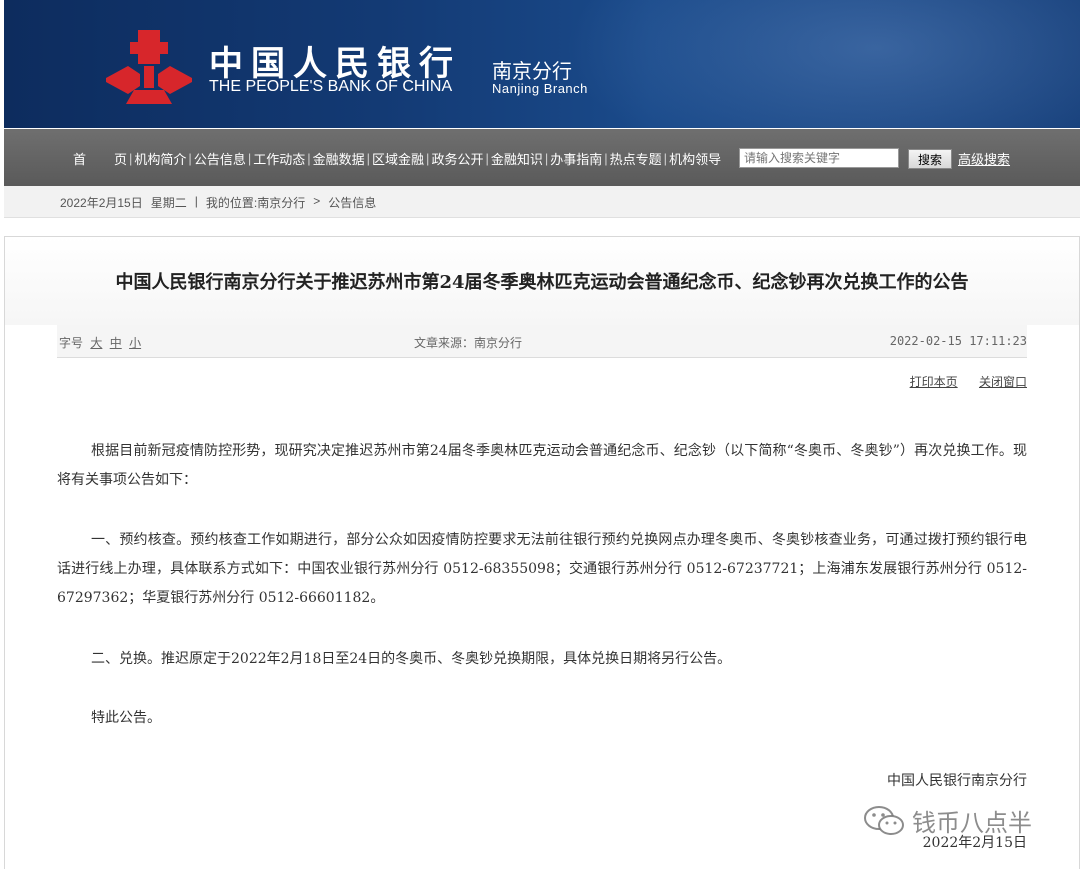  I want to click on font-size-small-link: 小, so click(135, 343).